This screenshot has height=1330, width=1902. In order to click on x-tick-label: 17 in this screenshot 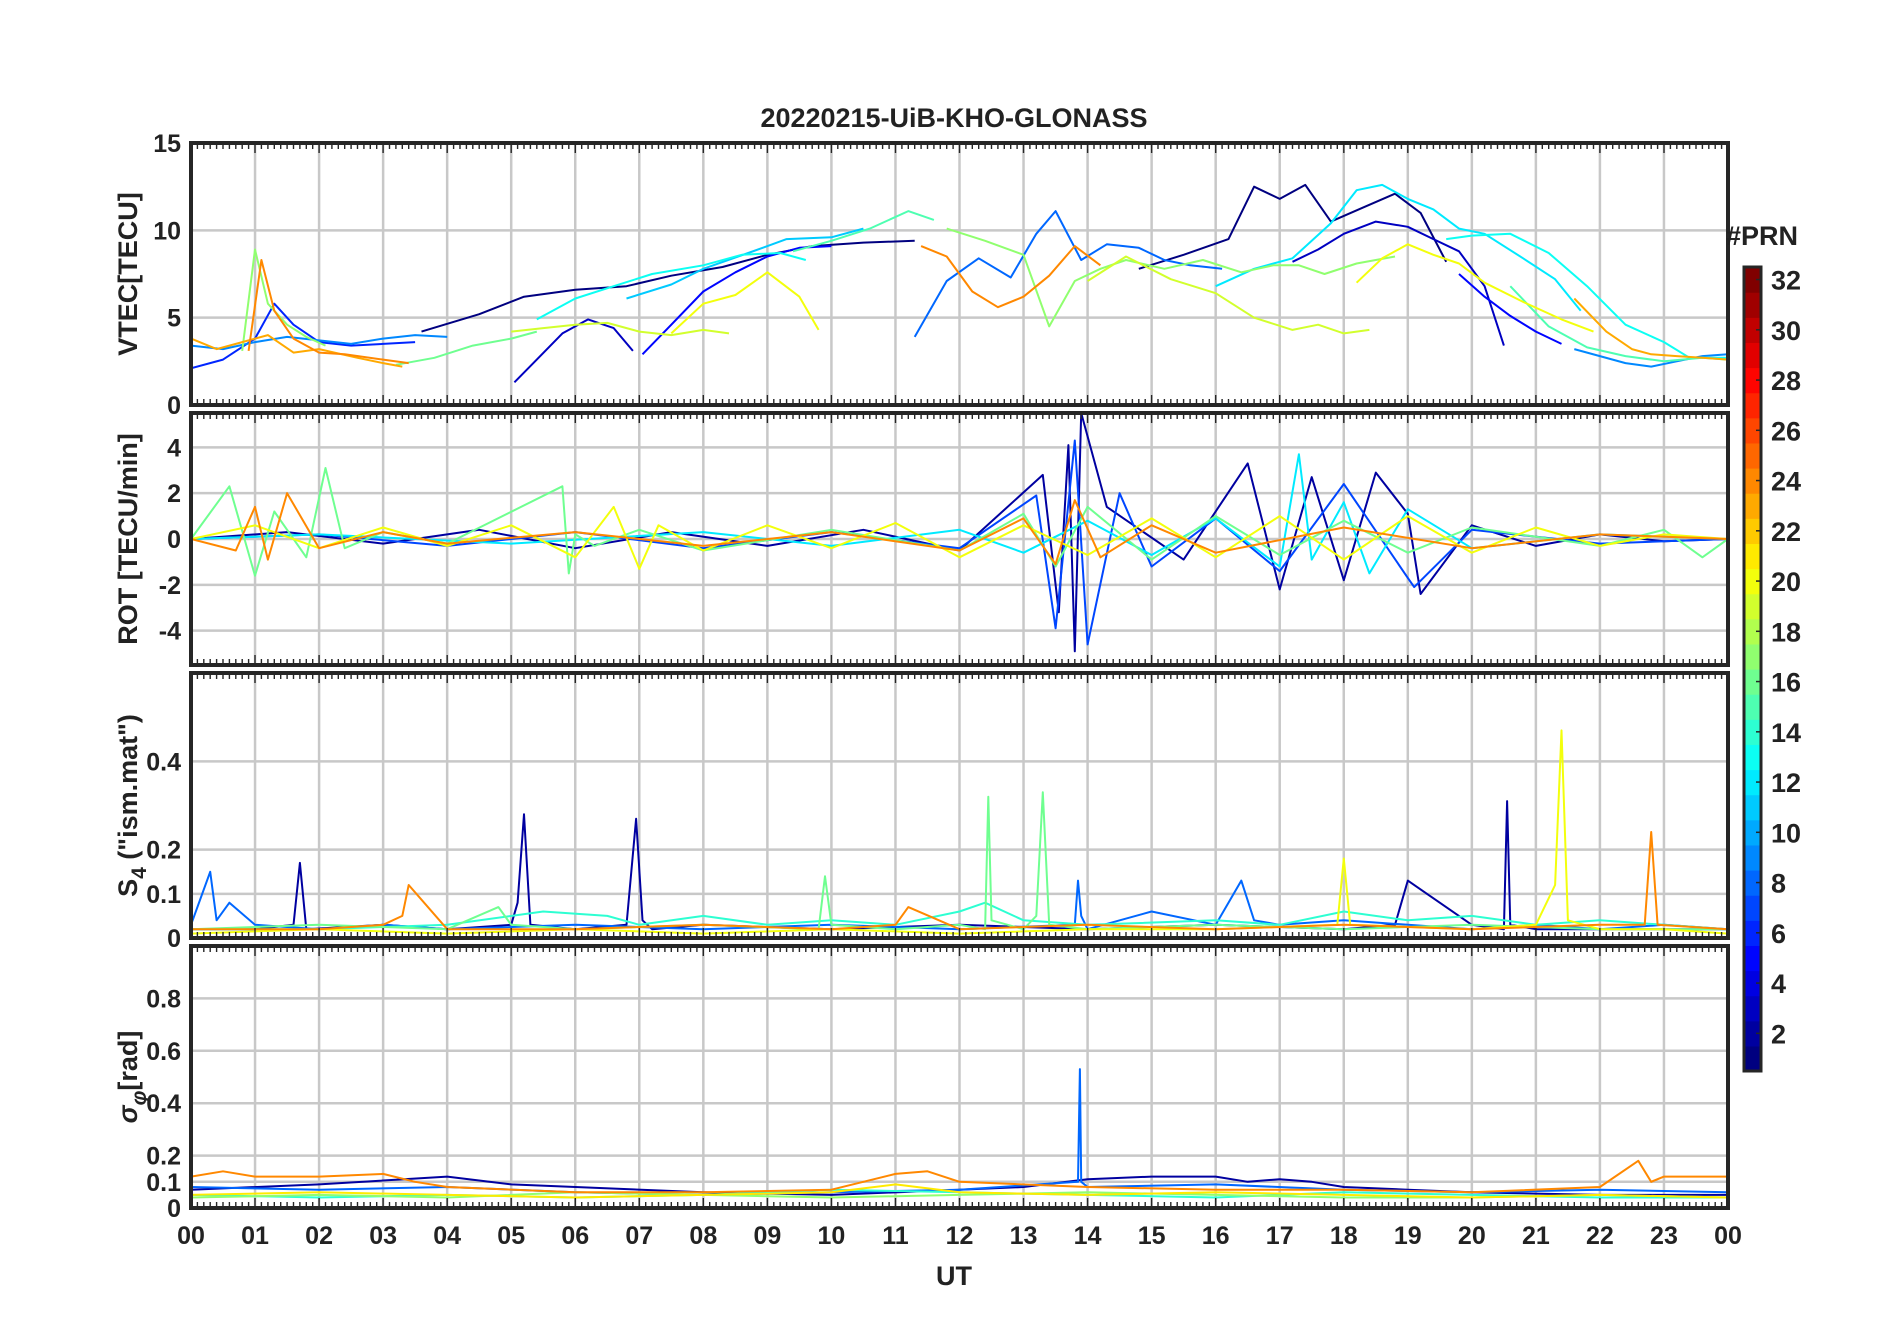, I will do `click(1280, 1236)`.